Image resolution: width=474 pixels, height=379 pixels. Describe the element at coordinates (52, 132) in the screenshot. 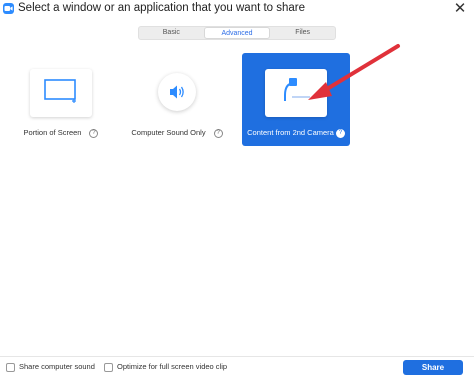

I see `portion-label: Portion of Screen` at that location.